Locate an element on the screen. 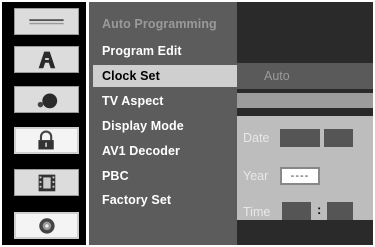  date-day-field is located at coordinates (338, 138).